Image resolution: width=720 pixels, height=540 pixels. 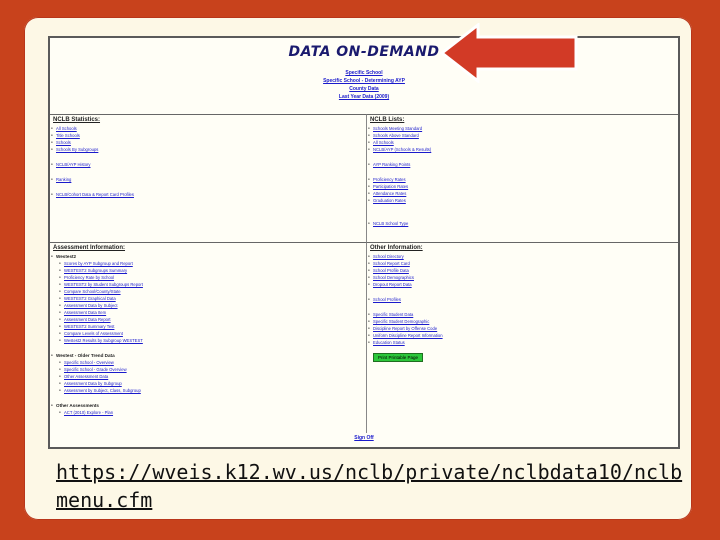 What do you see at coordinates (364, 438) in the screenshot?
I see `sign-off-link: Sign Off` at bounding box center [364, 438].